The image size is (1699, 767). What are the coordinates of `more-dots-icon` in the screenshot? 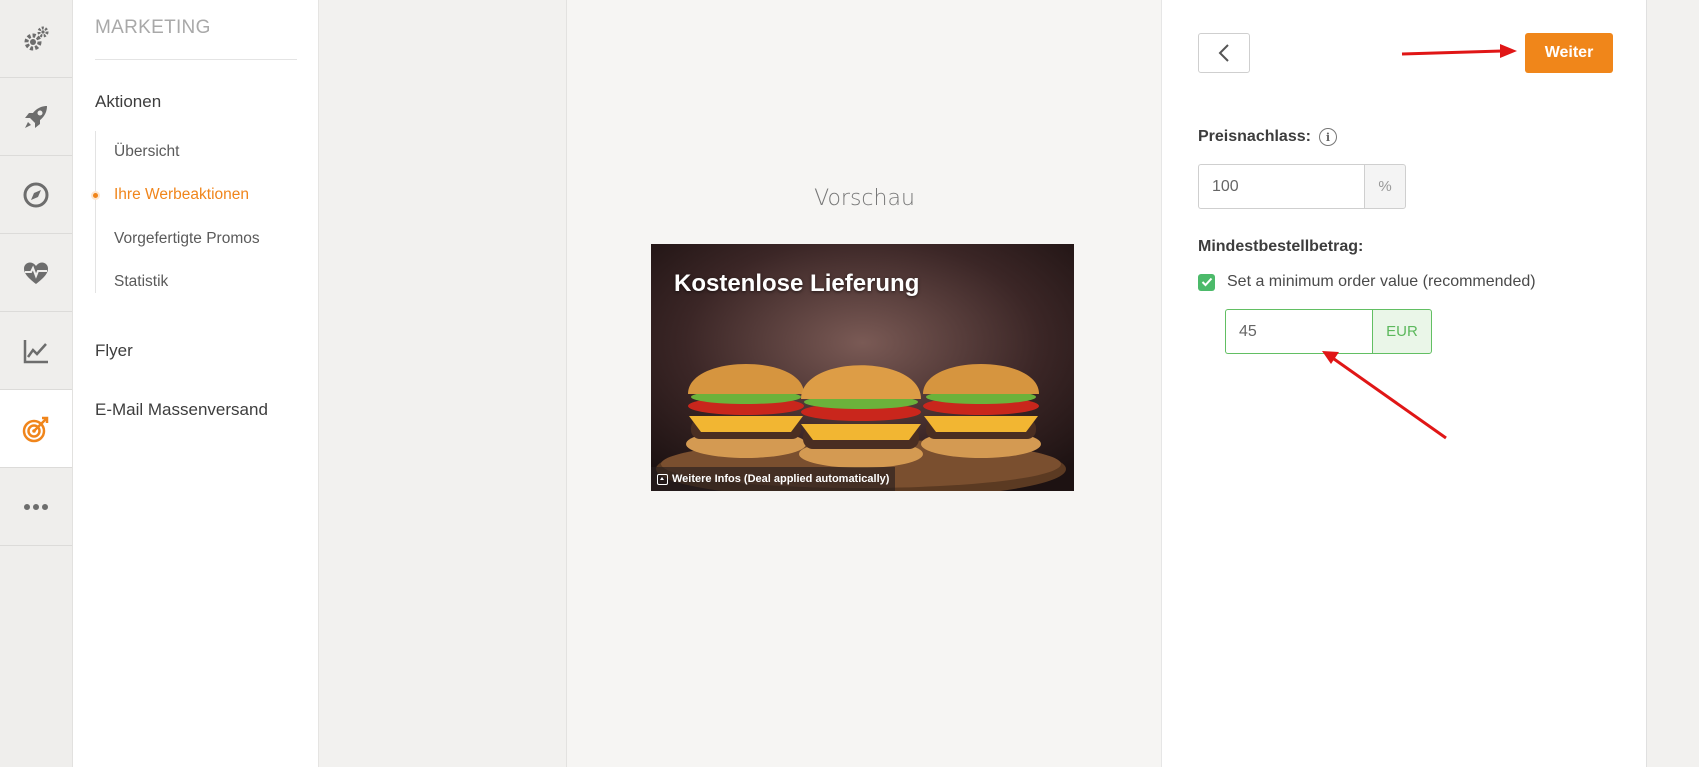 It's located at (36, 506).